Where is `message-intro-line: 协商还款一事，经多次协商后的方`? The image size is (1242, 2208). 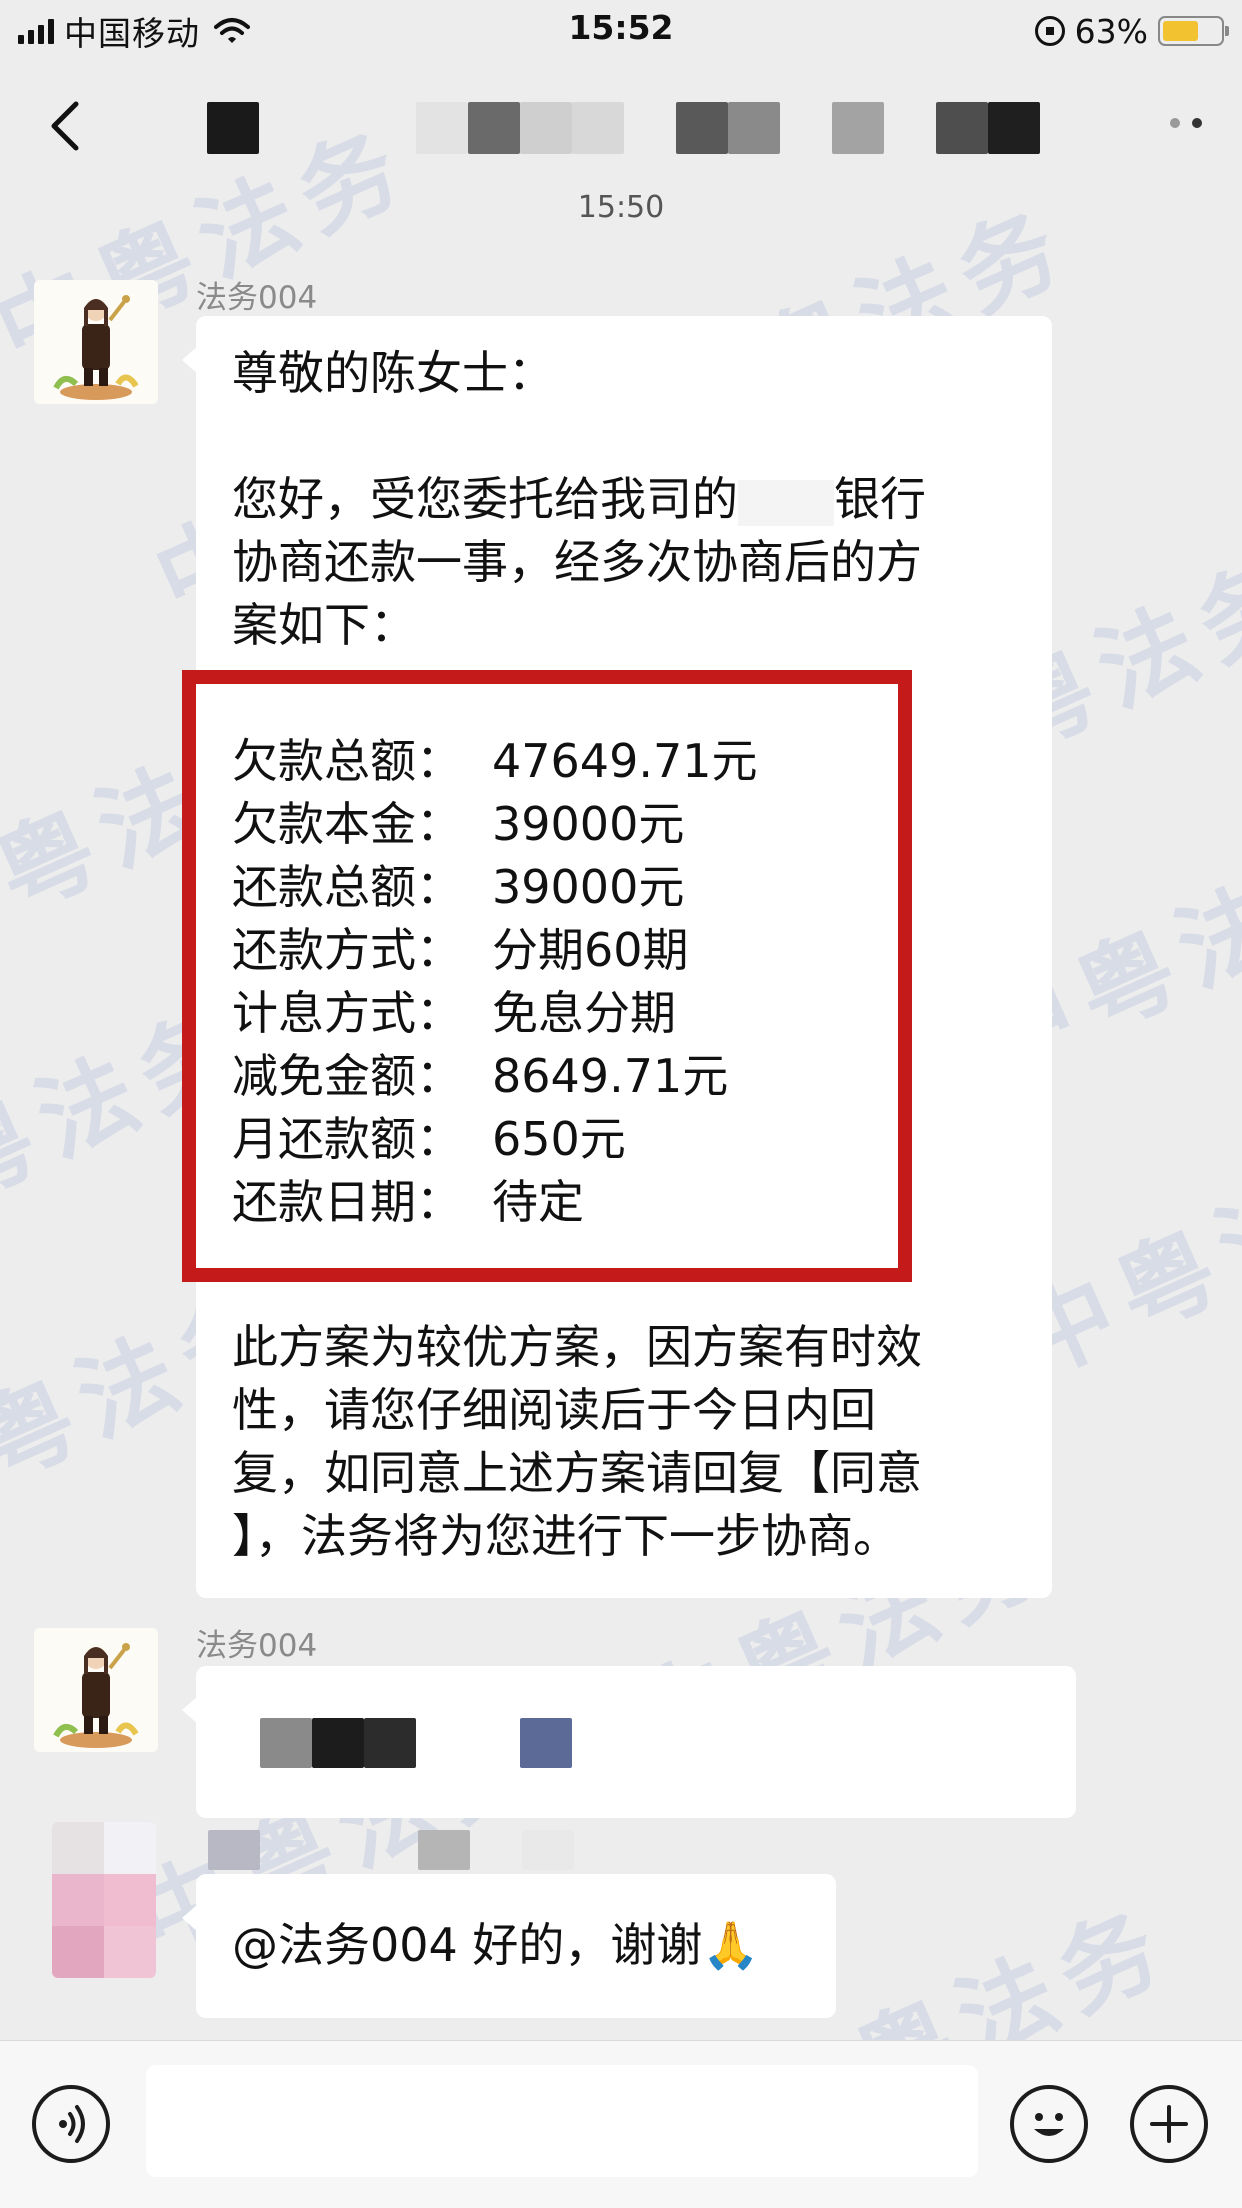 message-intro-line: 协商还款一事，经多次协商后的方 is located at coordinates (577, 562).